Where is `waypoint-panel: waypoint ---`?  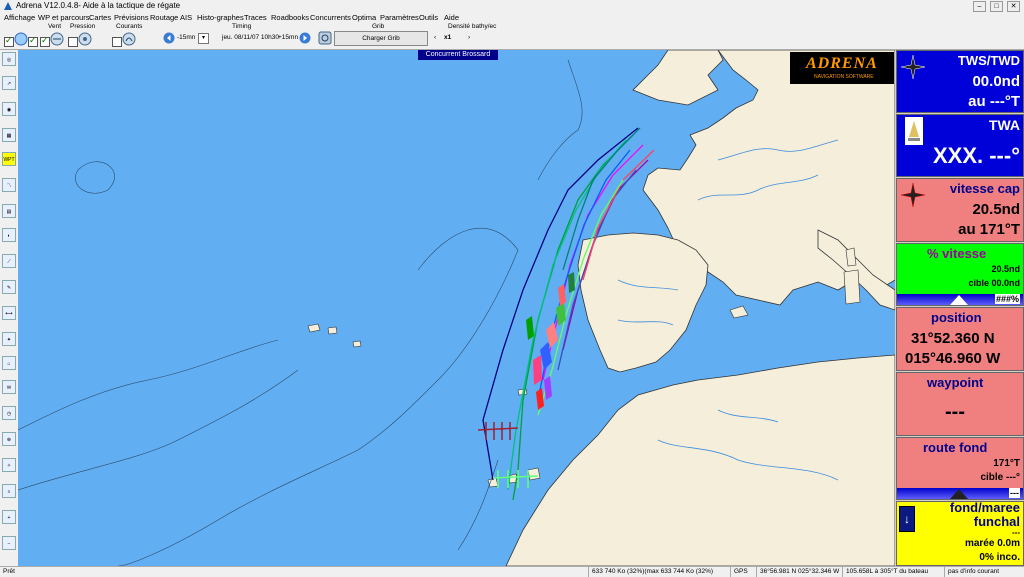
waypoint-panel: waypoint --- is located at coordinates (960, 404).